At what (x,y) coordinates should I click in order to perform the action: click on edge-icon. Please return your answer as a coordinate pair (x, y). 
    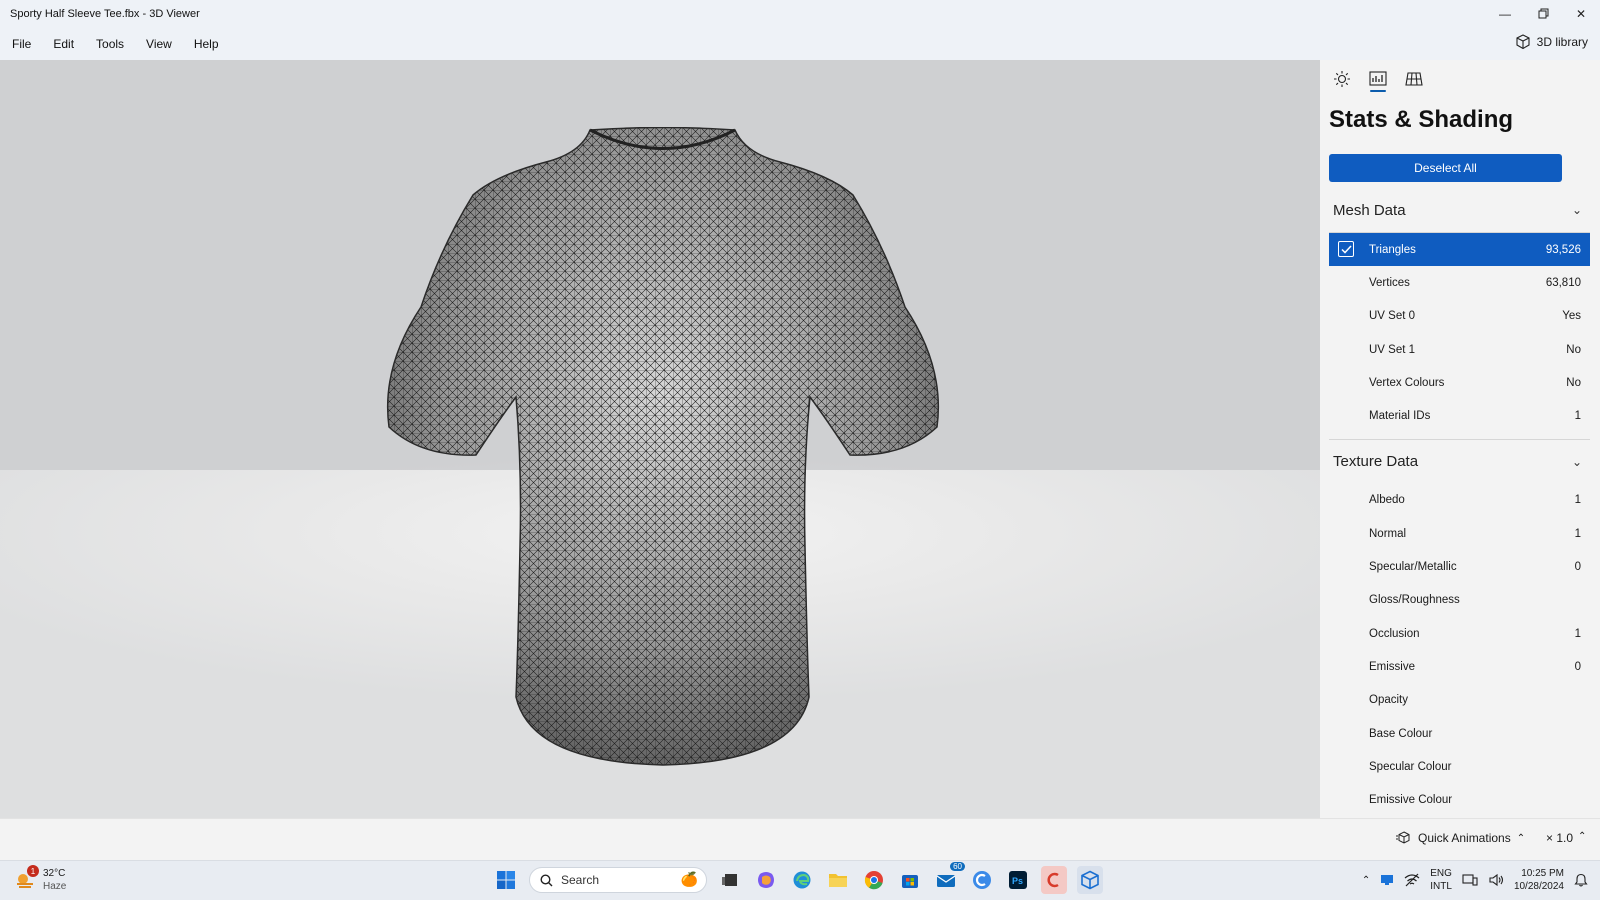
    Looking at the image, I should click on (802, 880).